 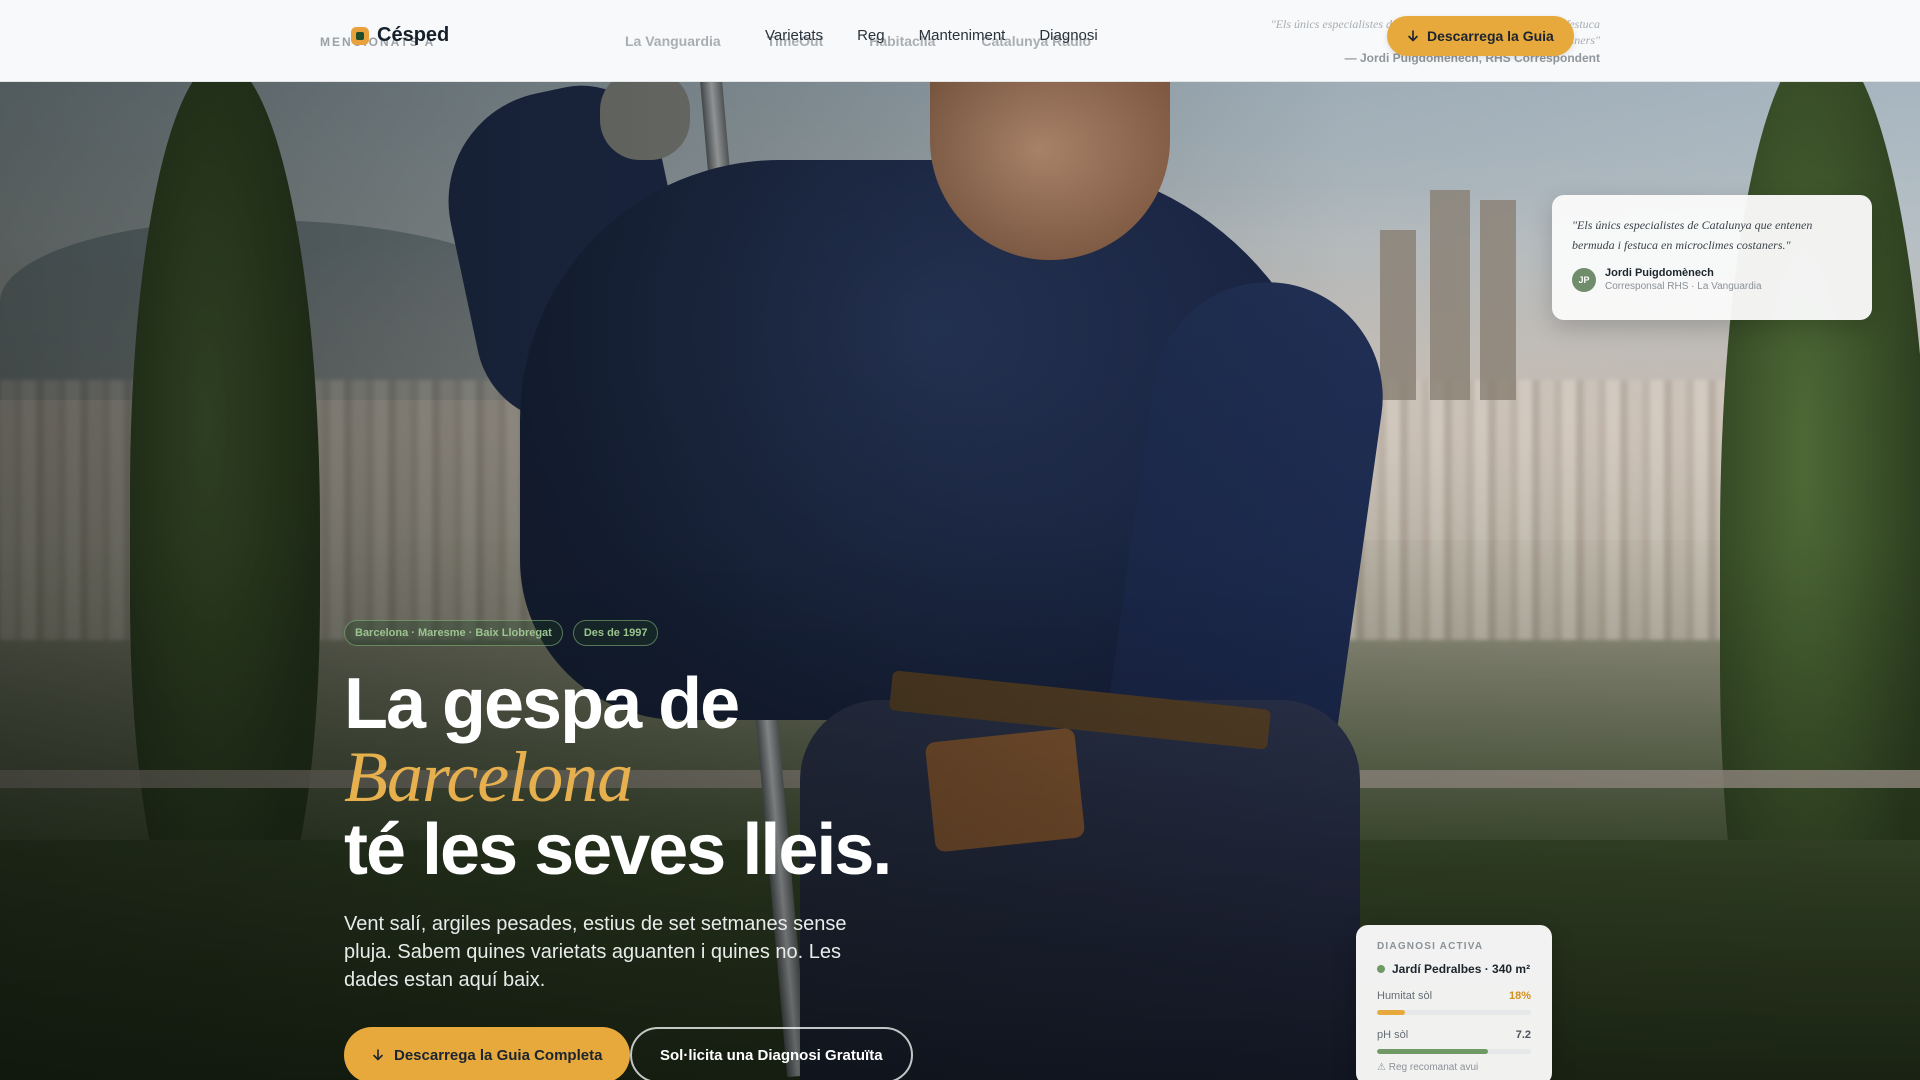 What do you see at coordinates (871, 35) in the screenshot?
I see `nav-item-reg: Reg` at bounding box center [871, 35].